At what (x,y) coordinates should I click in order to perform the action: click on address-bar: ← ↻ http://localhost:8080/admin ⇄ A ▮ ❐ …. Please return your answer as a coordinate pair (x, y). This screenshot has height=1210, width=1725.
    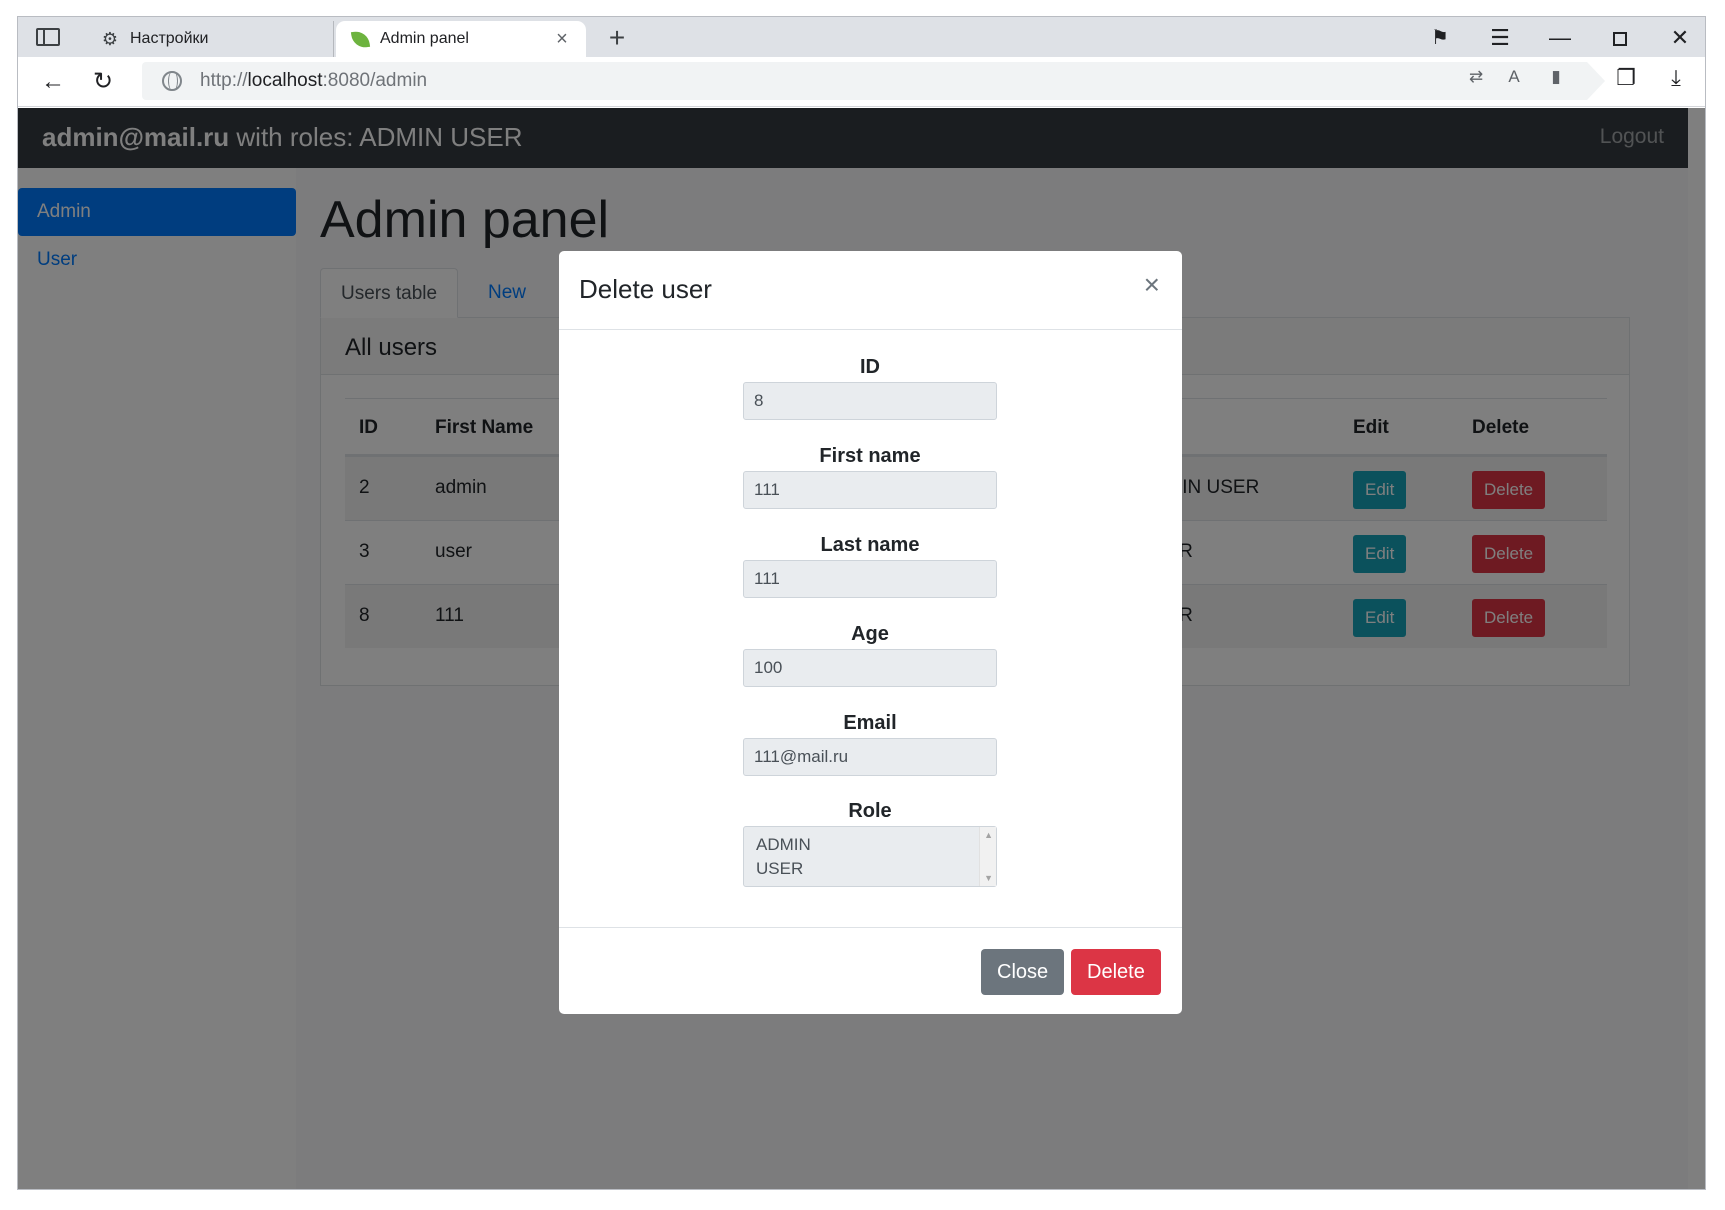
    Looking at the image, I should click on (861, 82).